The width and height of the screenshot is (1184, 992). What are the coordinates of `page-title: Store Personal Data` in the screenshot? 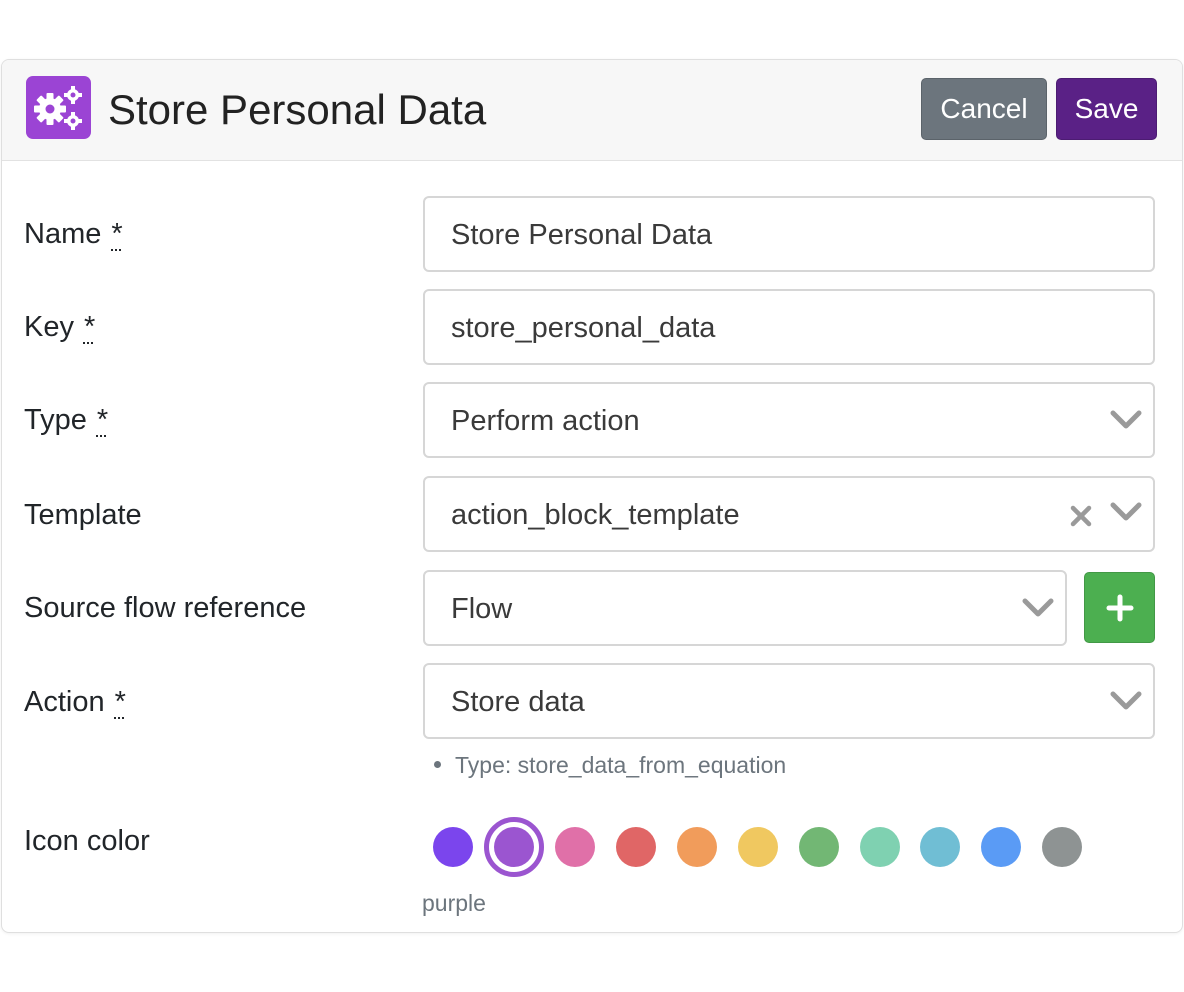 It's located at (297, 109).